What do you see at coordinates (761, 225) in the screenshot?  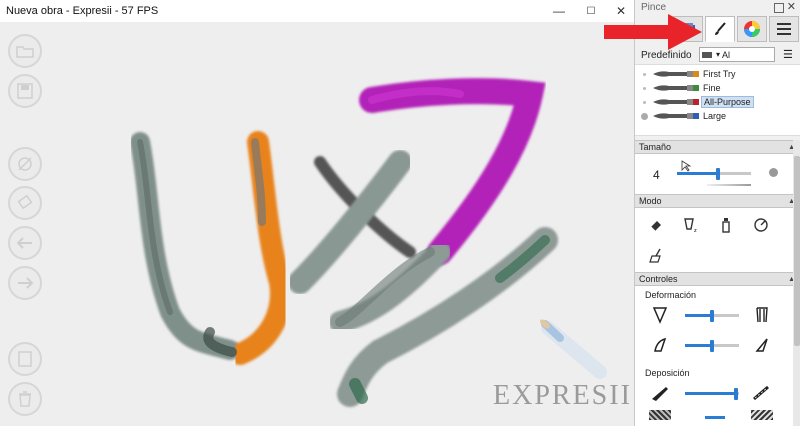 I see `blend-mode-icon` at bounding box center [761, 225].